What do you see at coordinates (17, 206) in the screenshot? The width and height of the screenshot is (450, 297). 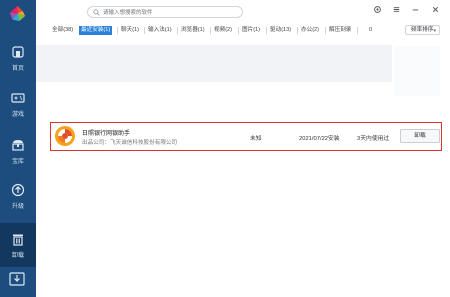 I see `sidebar-item-label: 升级` at bounding box center [17, 206].